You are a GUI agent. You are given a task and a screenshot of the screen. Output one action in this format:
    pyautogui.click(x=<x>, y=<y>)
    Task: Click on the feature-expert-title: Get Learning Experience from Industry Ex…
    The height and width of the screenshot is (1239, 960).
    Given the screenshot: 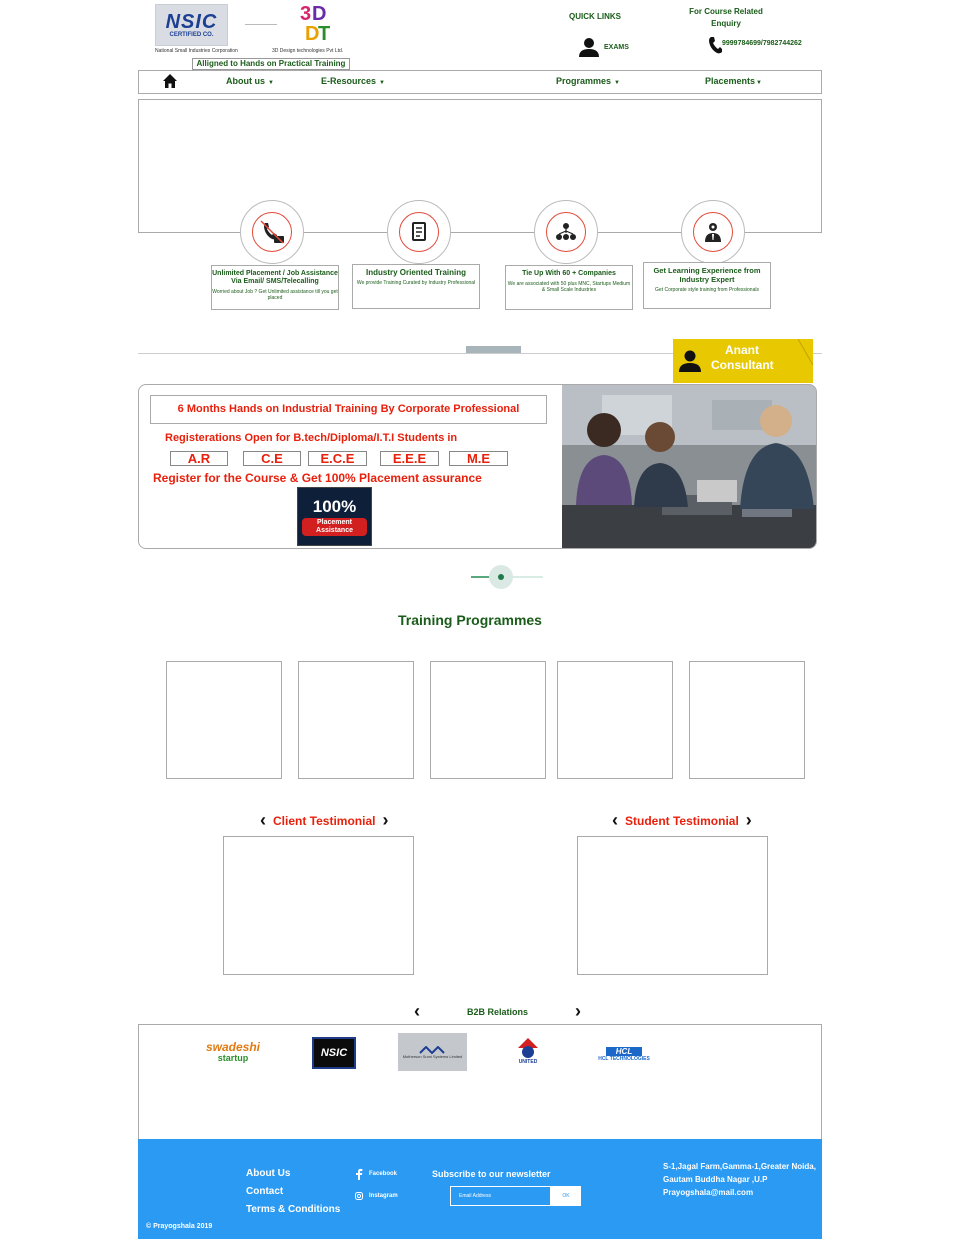 What is the action you would take?
    pyautogui.click(x=707, y=275)
    